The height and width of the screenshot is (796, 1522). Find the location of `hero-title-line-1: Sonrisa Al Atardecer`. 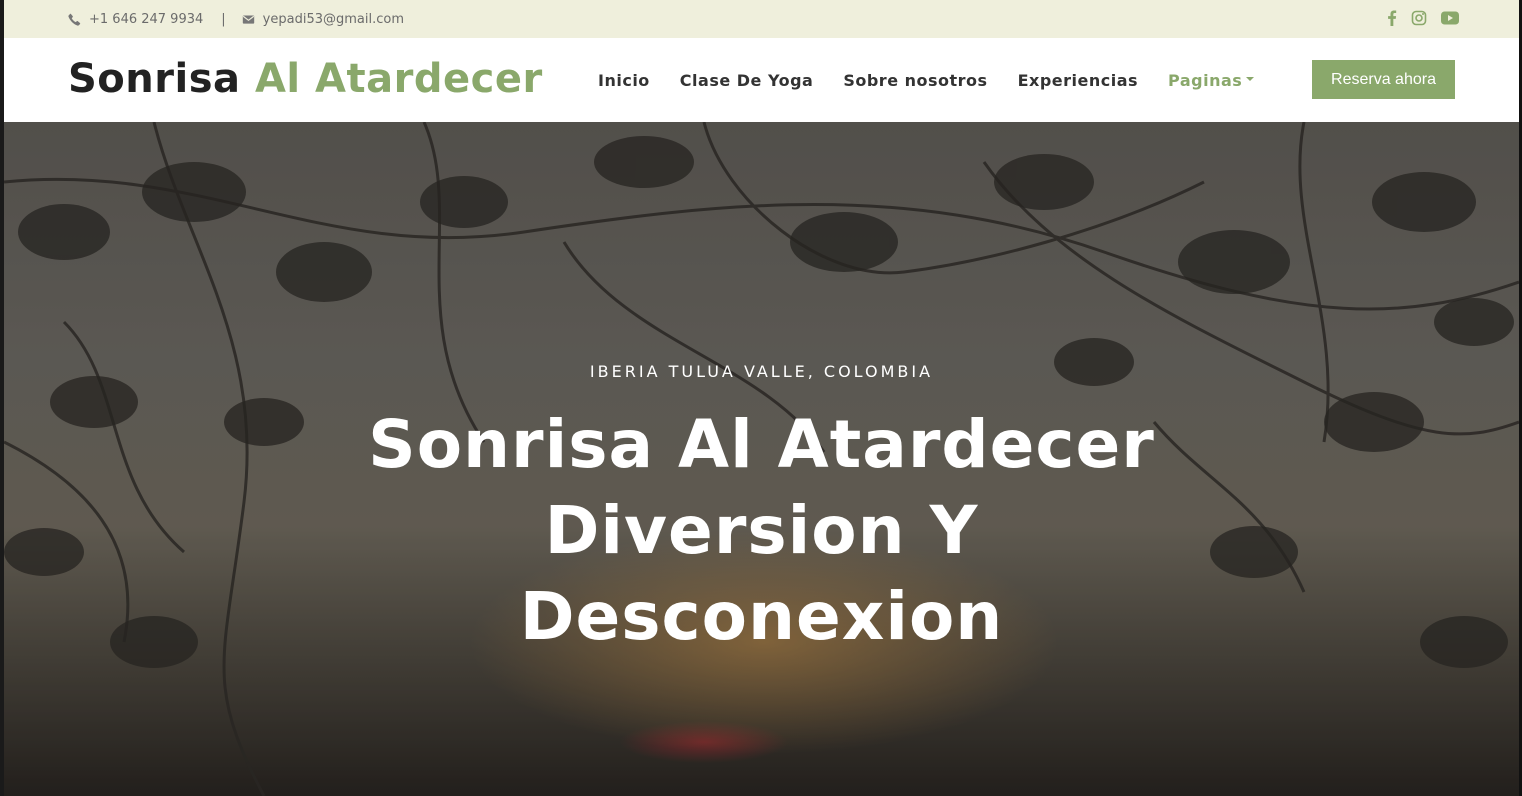

hero-title-line-1: Sonrisa Al Atardecer is located at coordinates (761, 444).